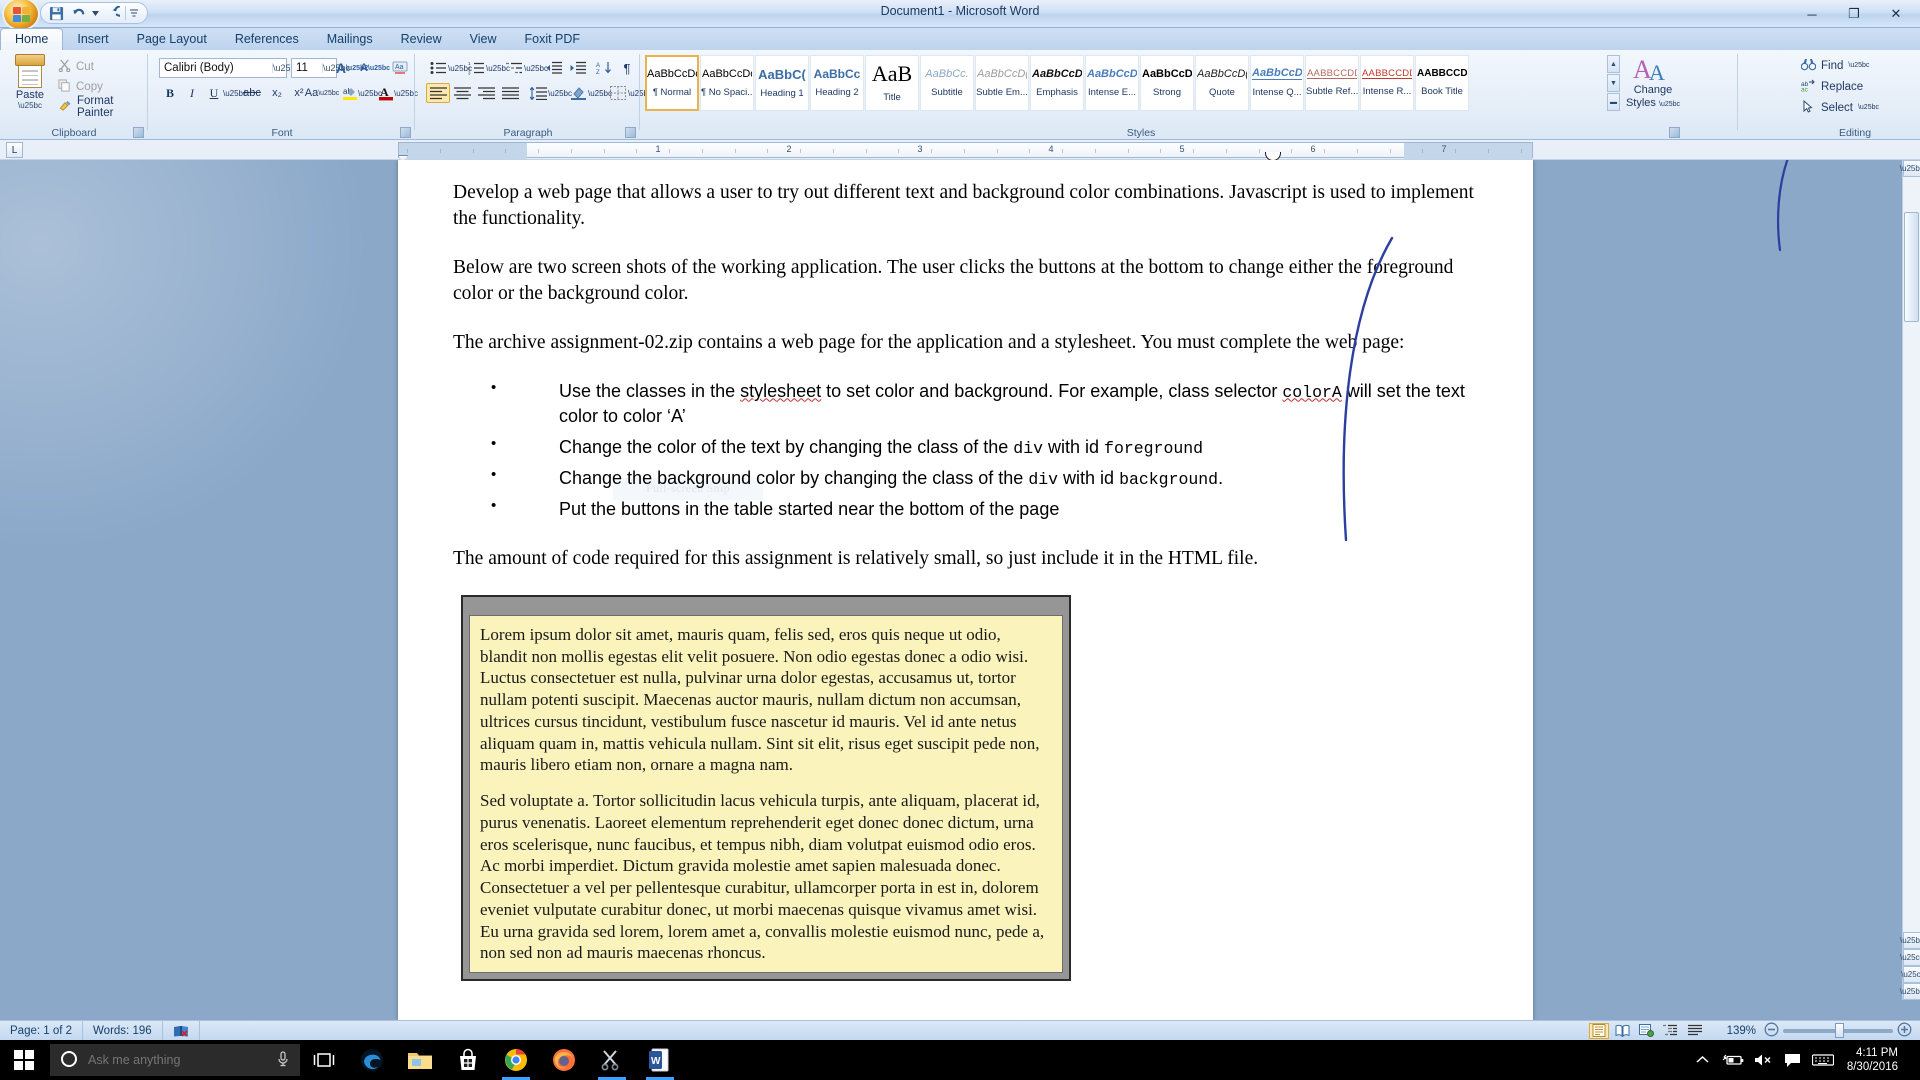  What do you see at coordinates (1896, 14) in the screenshot?
I see `close-button: ✕` at bounding box center [1896, 14].